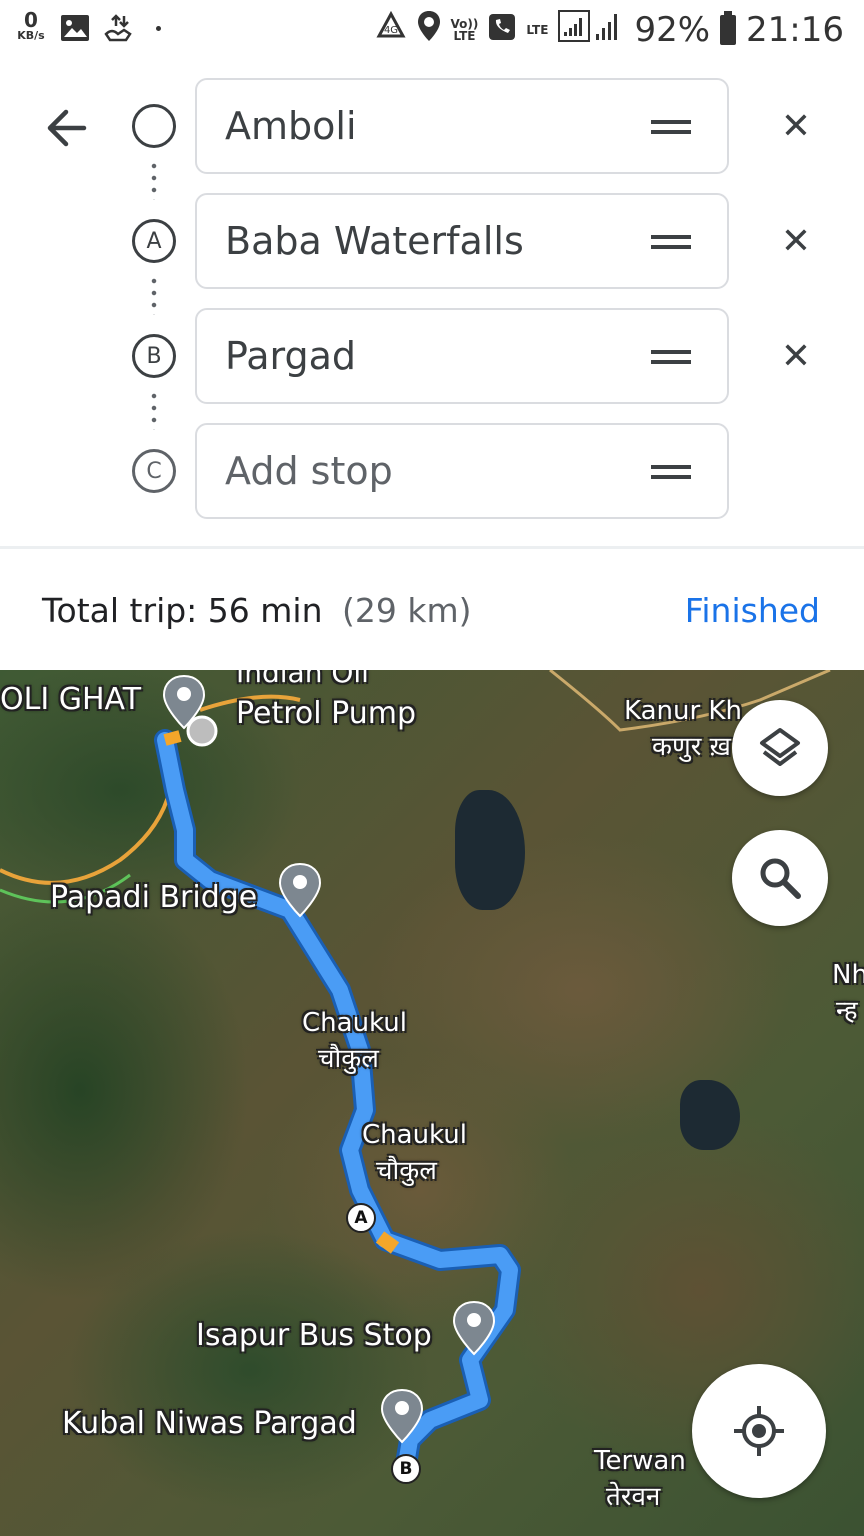 This screenshot has width=864, height=1536. What do you see at coordinates (182, 610) in the screenshot?
I see `trip-duration: Total trip: 56 min` at bounding box center [182, 610].